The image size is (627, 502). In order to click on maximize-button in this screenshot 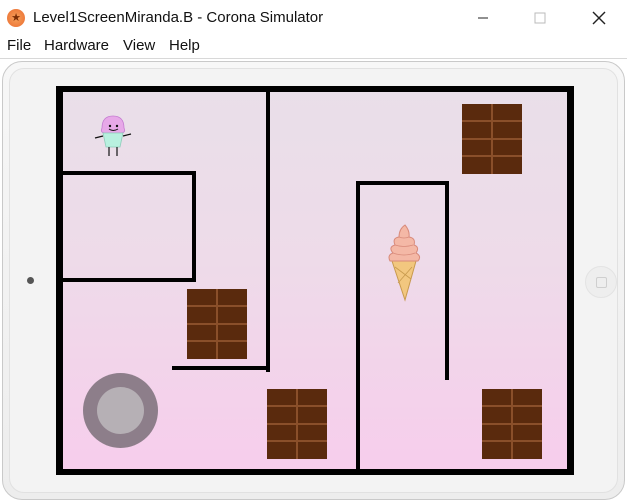, I will do `click(540, 17)`.